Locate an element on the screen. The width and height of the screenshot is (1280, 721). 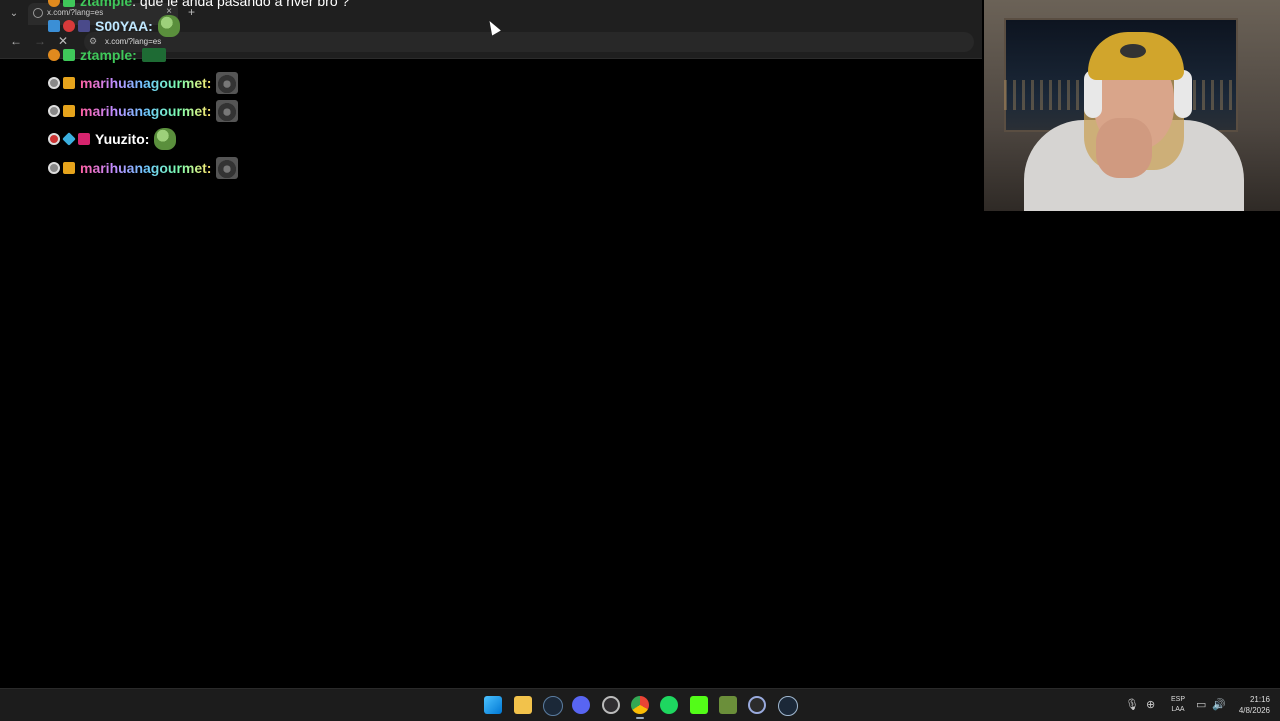
chat-message: Yuuzito: is located at coordinates (112, 139).